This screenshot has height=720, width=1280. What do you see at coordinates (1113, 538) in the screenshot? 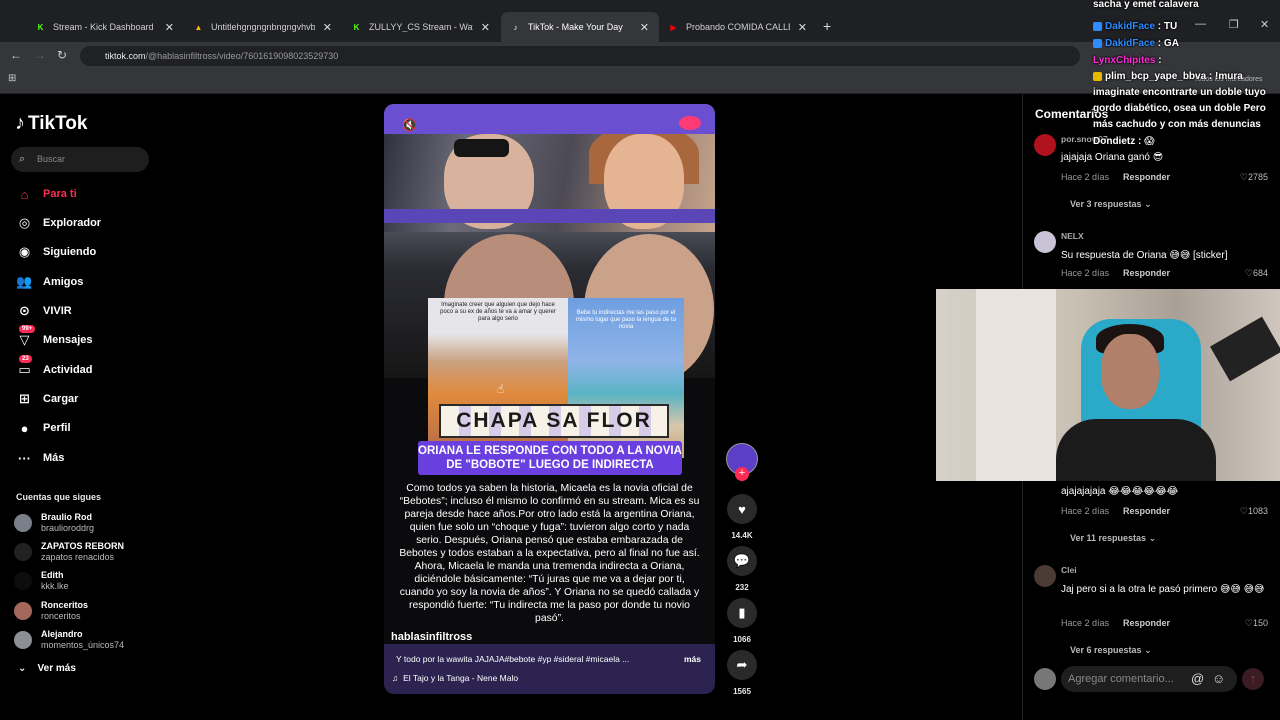
I see `view-replies: Ver 11 respuestas ⌄` at bounding box center [1113, 538].